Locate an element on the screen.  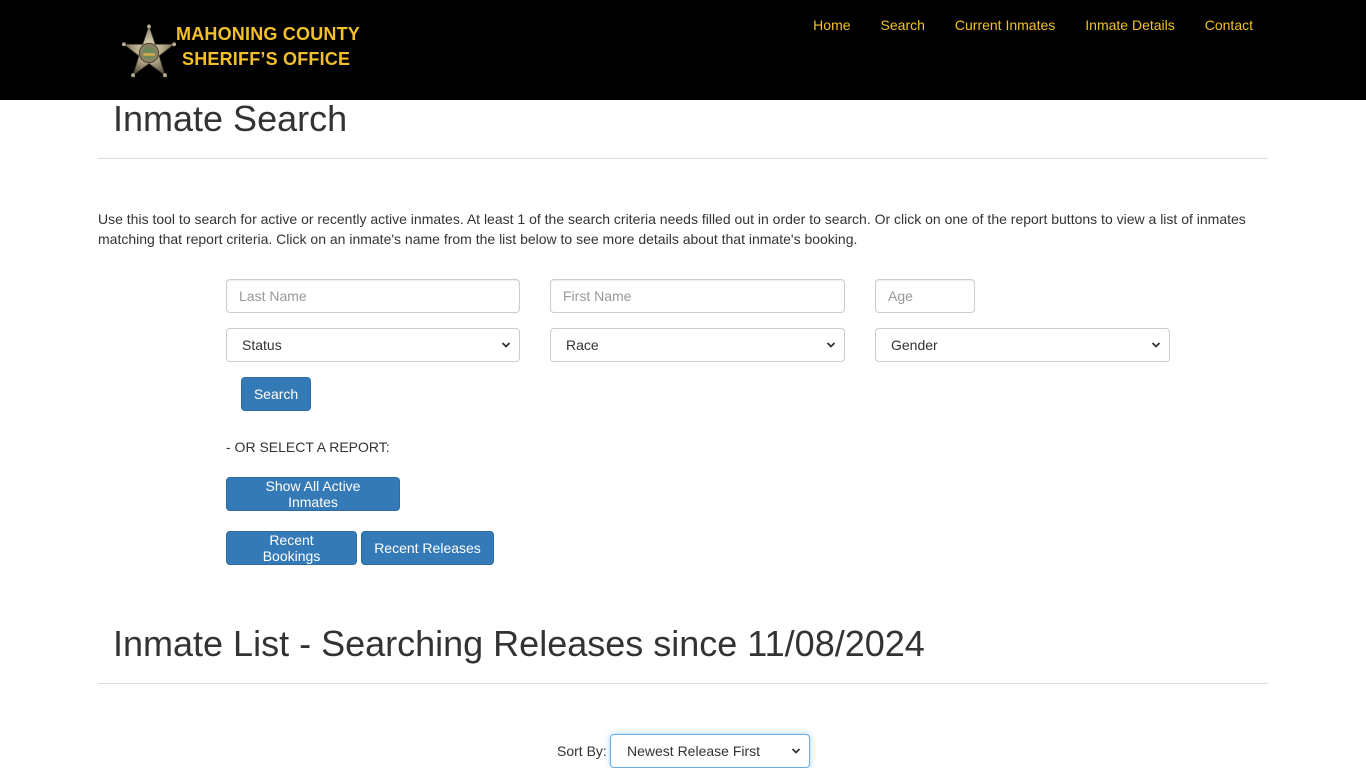
age-input is located at coordinates (925, 296).